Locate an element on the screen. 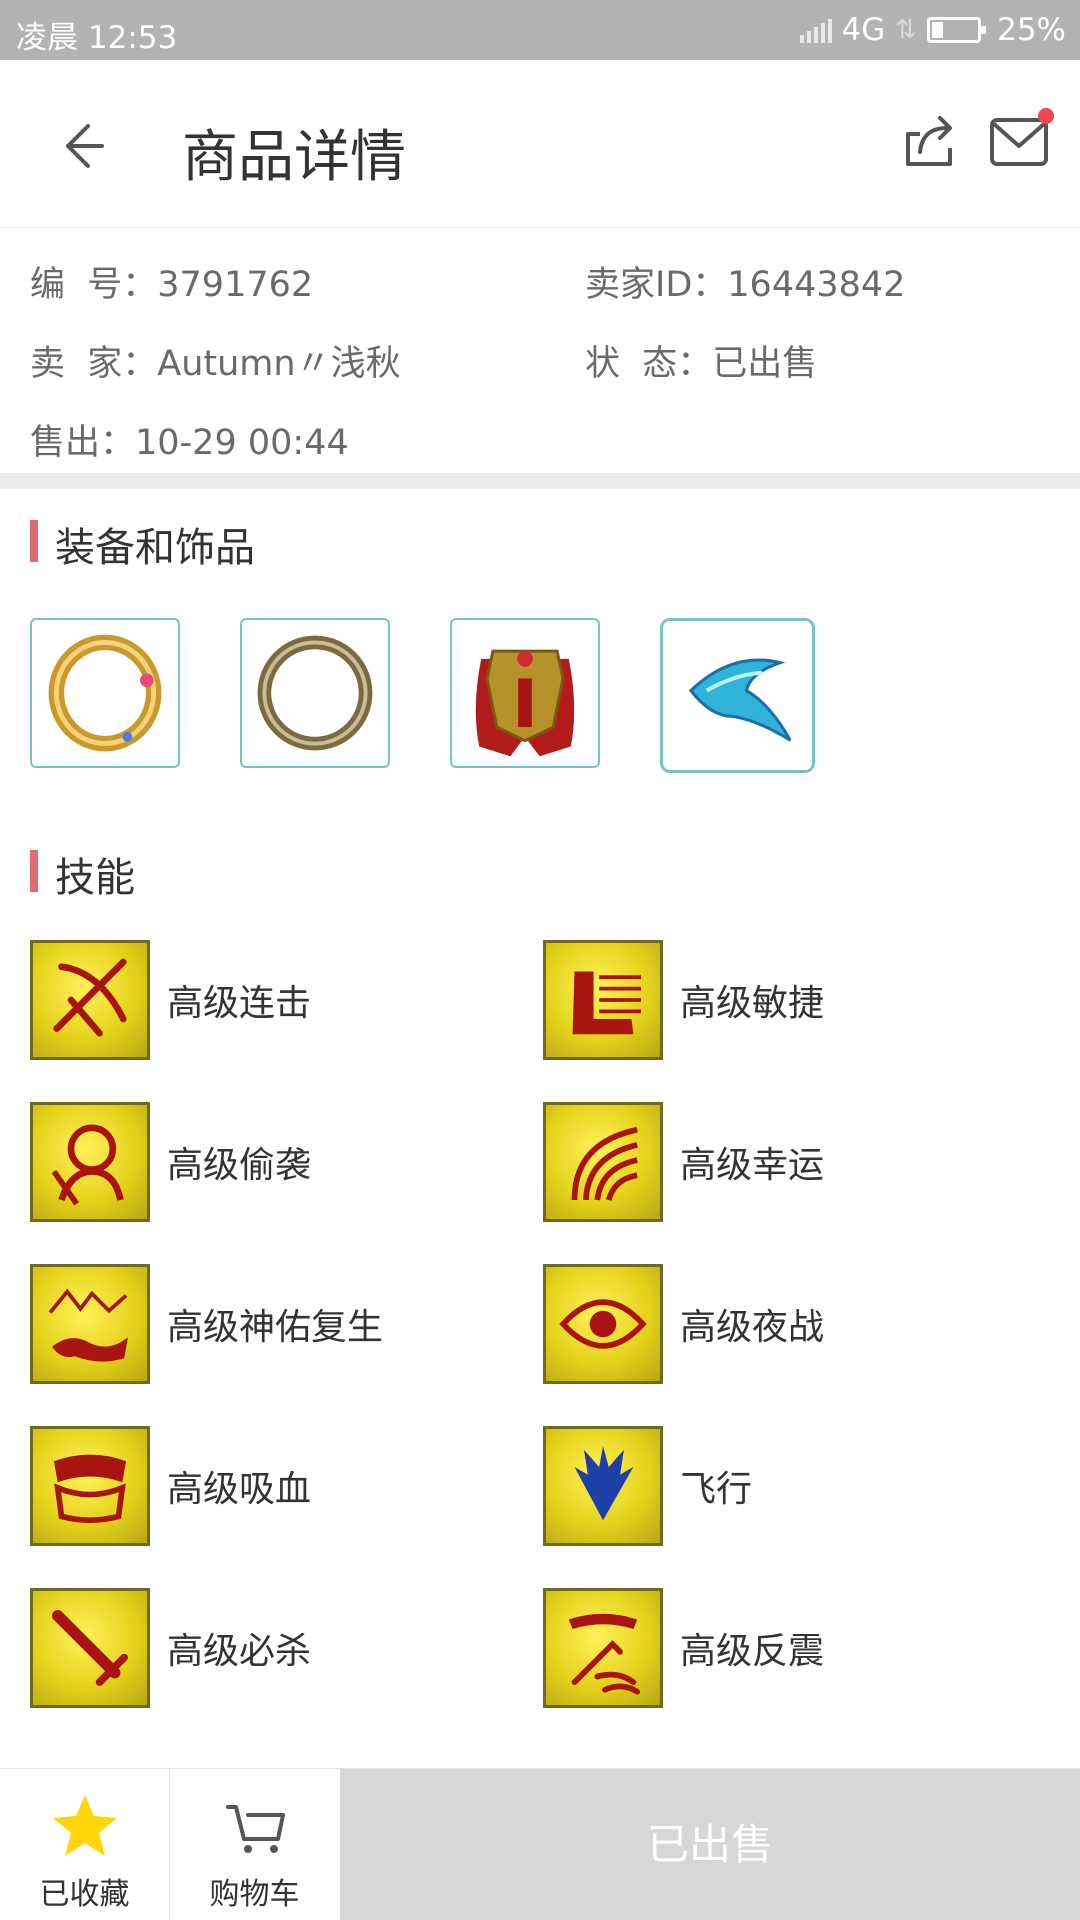 Image resolution: width=1080 pixels, height=1920 pixels. sold-label: 售出： is located at coordinates (83, 443).